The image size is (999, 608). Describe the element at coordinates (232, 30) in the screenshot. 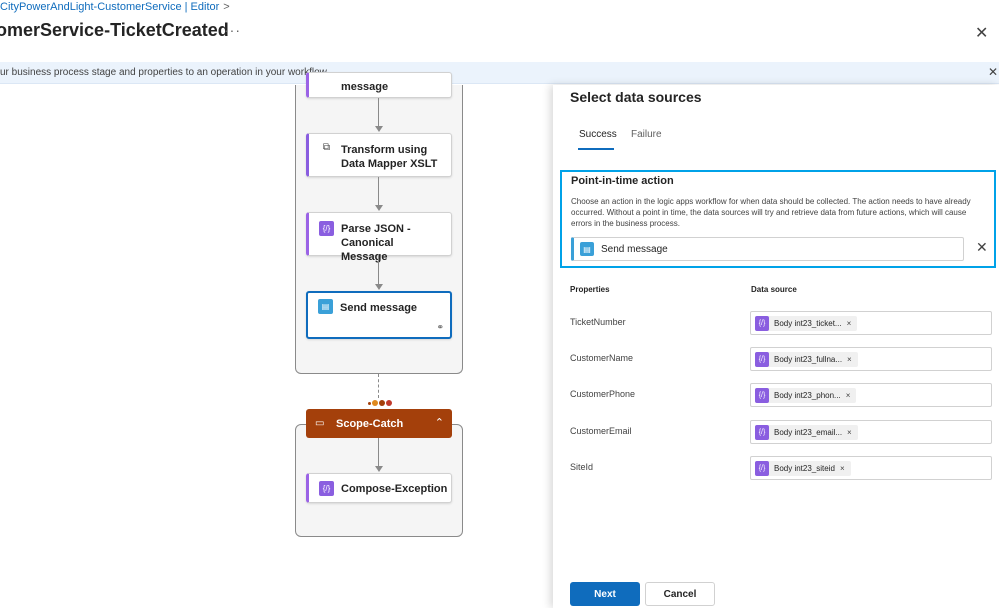

I see `more-options-icon: ···` at that location.